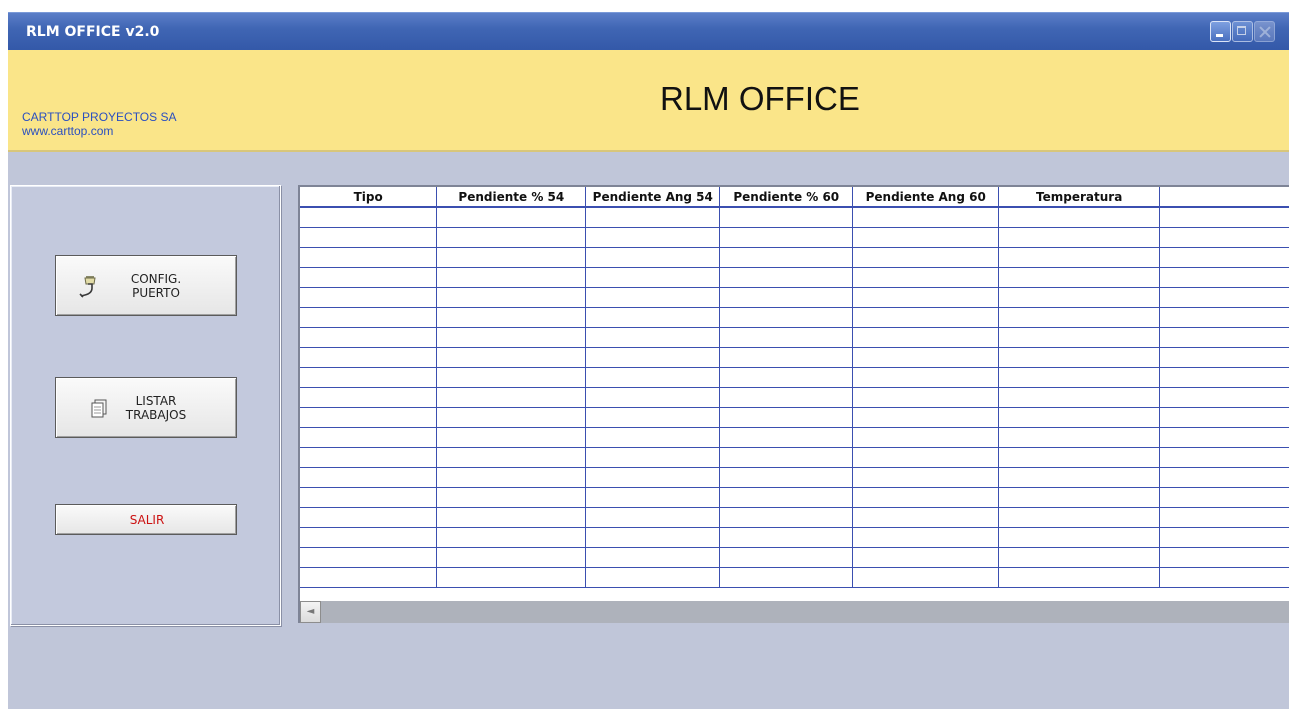 The width and height of the screenshot is (1289, 709). Describe the element at coordinates (310, 612) in the screenshot. I see `scroll-left-button: ◄` at that location.